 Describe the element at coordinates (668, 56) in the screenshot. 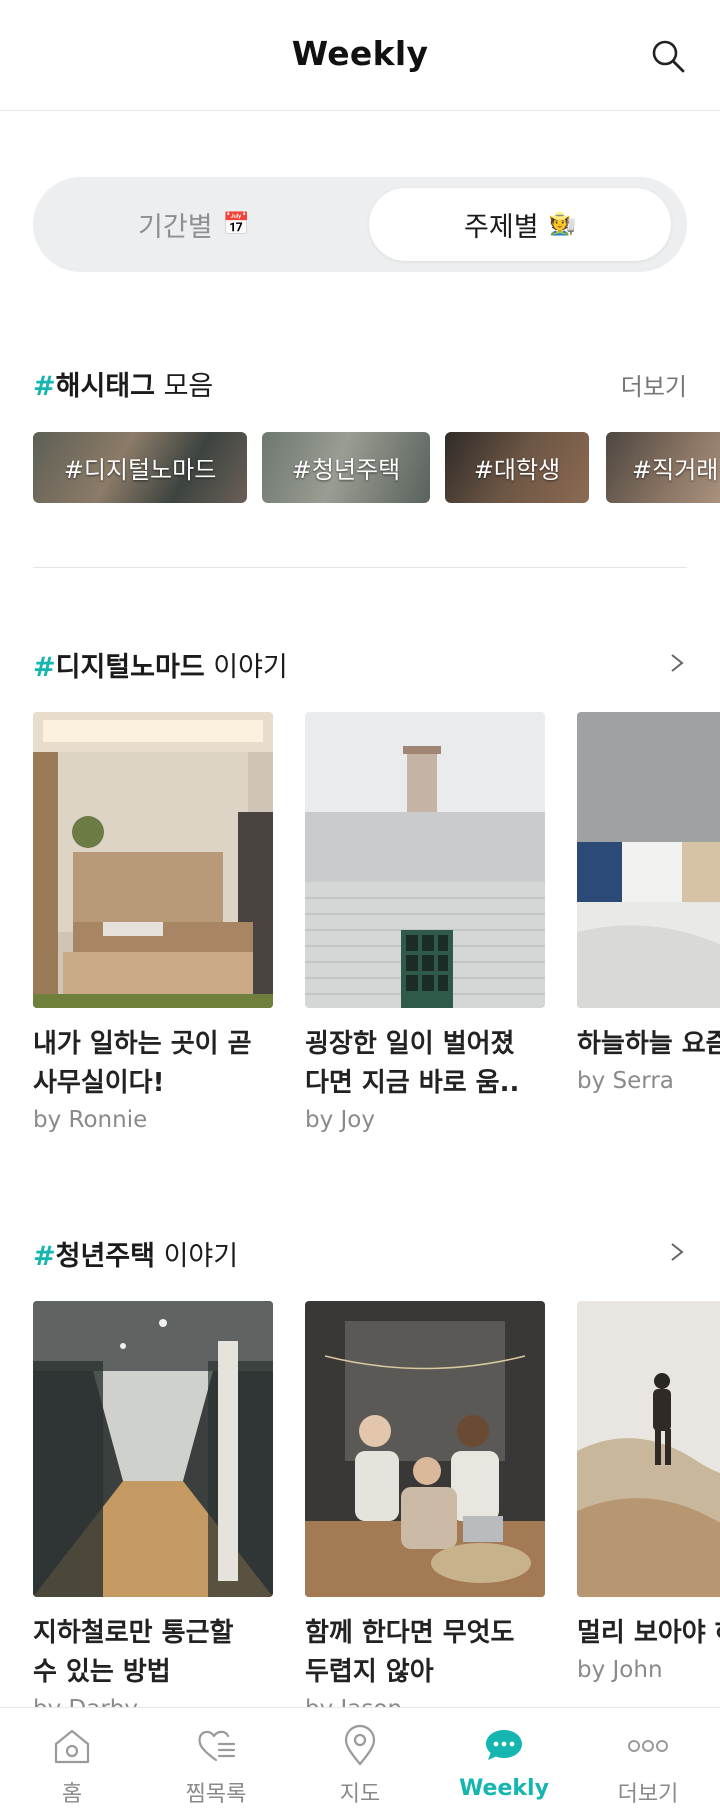

I see `search-icon` at that location.